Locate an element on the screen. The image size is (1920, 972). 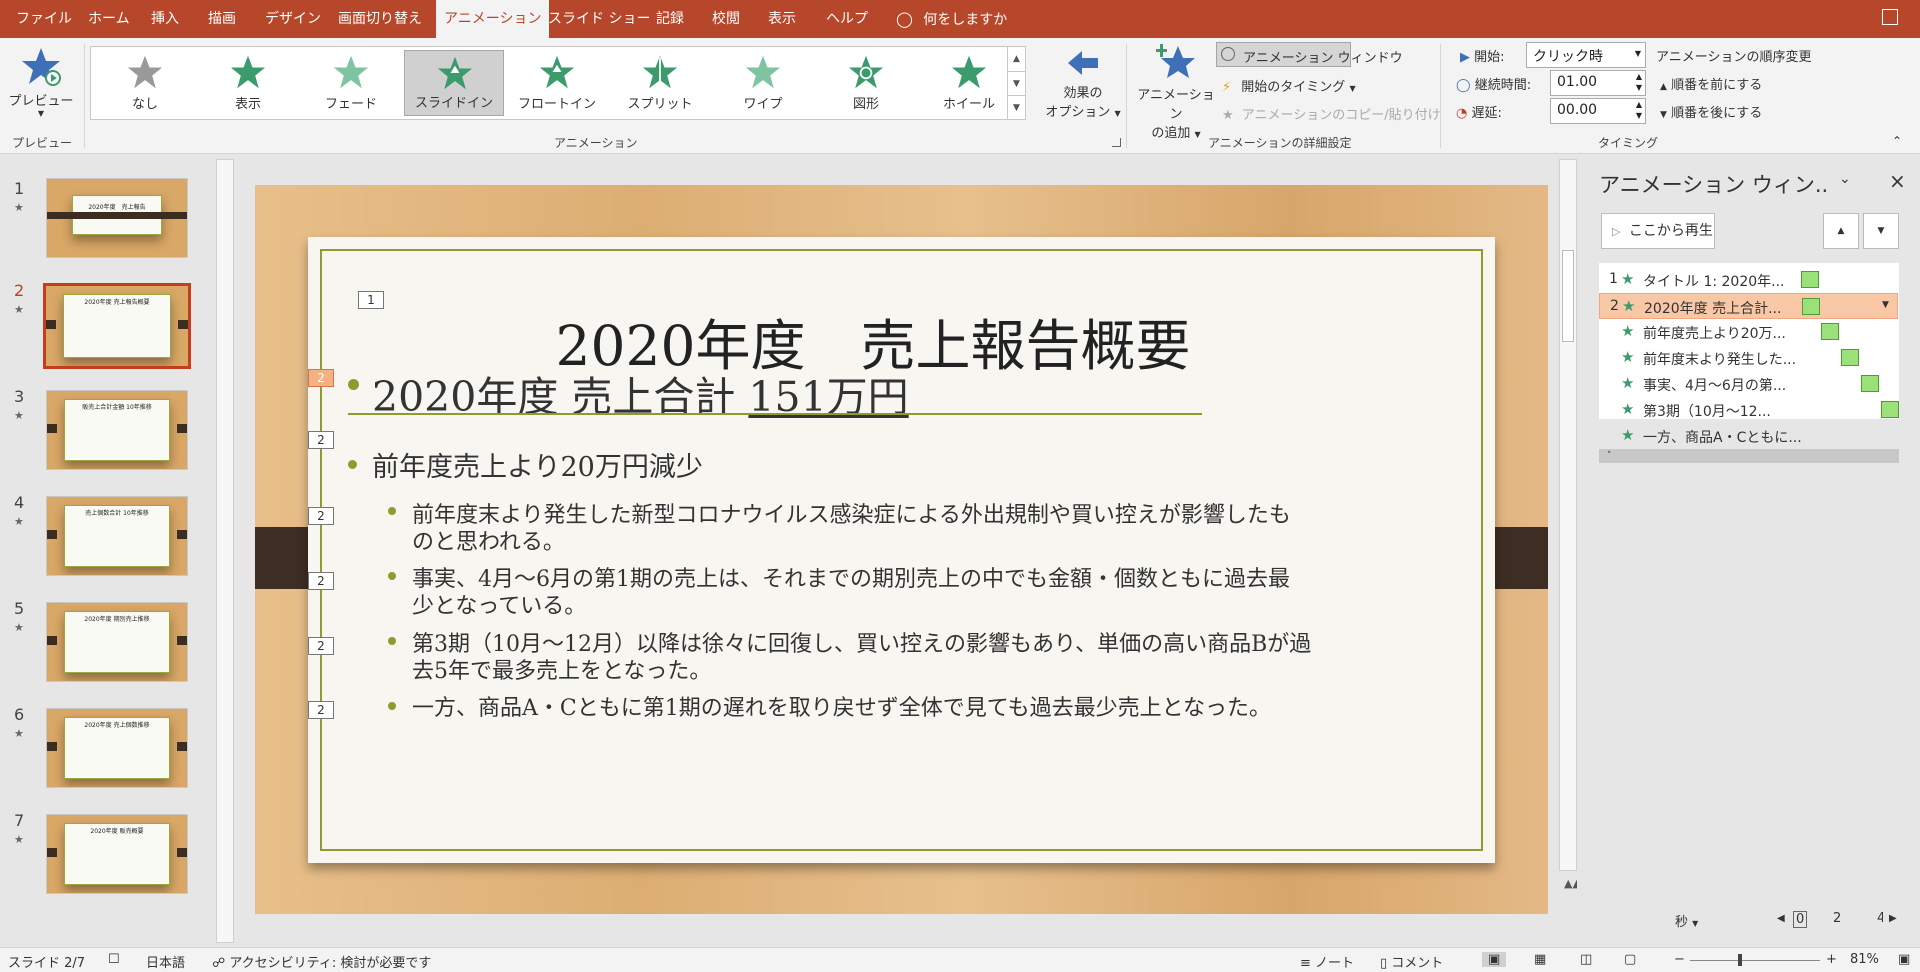
dialog-launcher-icon is located at coordinates (1116, 142).